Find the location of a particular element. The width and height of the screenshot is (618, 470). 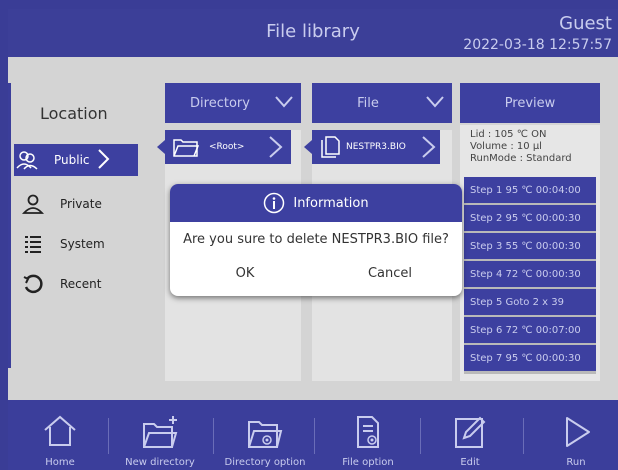

directory-option-label: Directory option is located at coordinates (265, 462).